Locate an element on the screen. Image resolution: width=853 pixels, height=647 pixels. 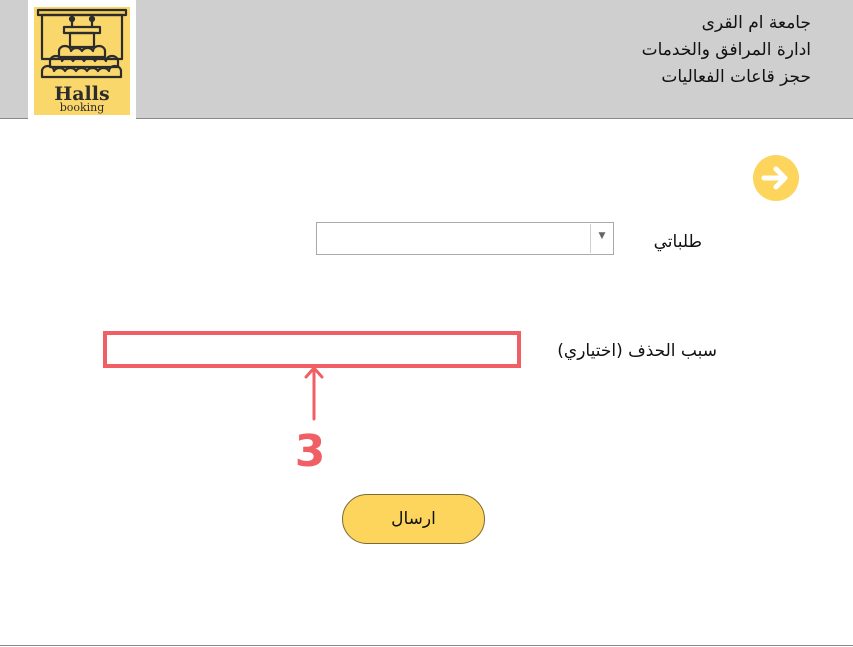
submit-button: ارسال is located at coordinates (413, 519).